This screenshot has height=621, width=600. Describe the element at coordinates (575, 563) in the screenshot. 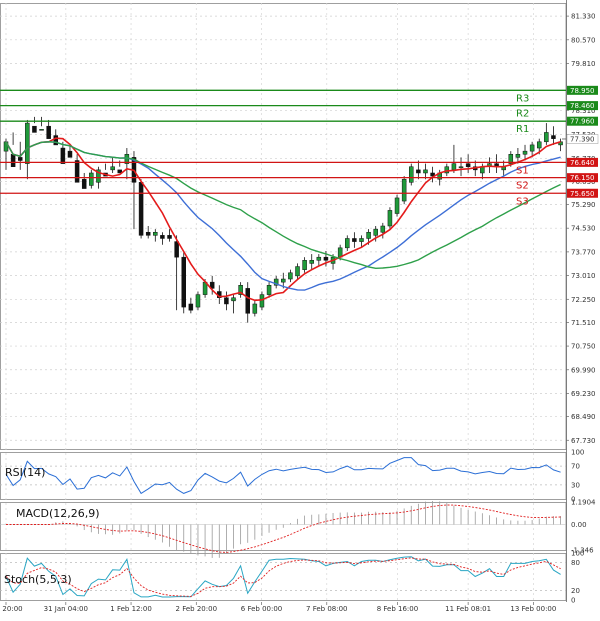

I see `stoch-tick-label: 80` at that location.